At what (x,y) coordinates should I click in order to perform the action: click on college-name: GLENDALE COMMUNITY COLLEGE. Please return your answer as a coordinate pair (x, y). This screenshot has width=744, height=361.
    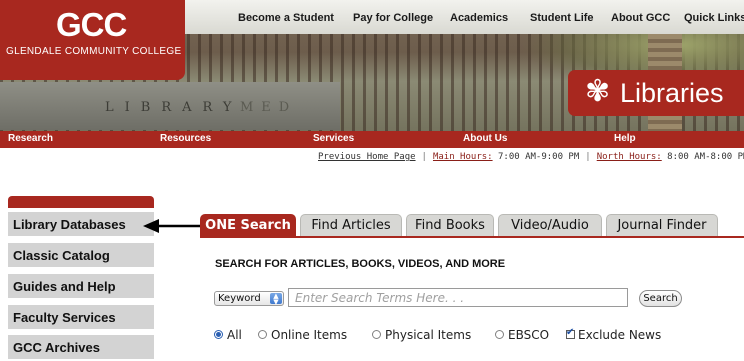
    Looking at the image, I should click on (94, 51).